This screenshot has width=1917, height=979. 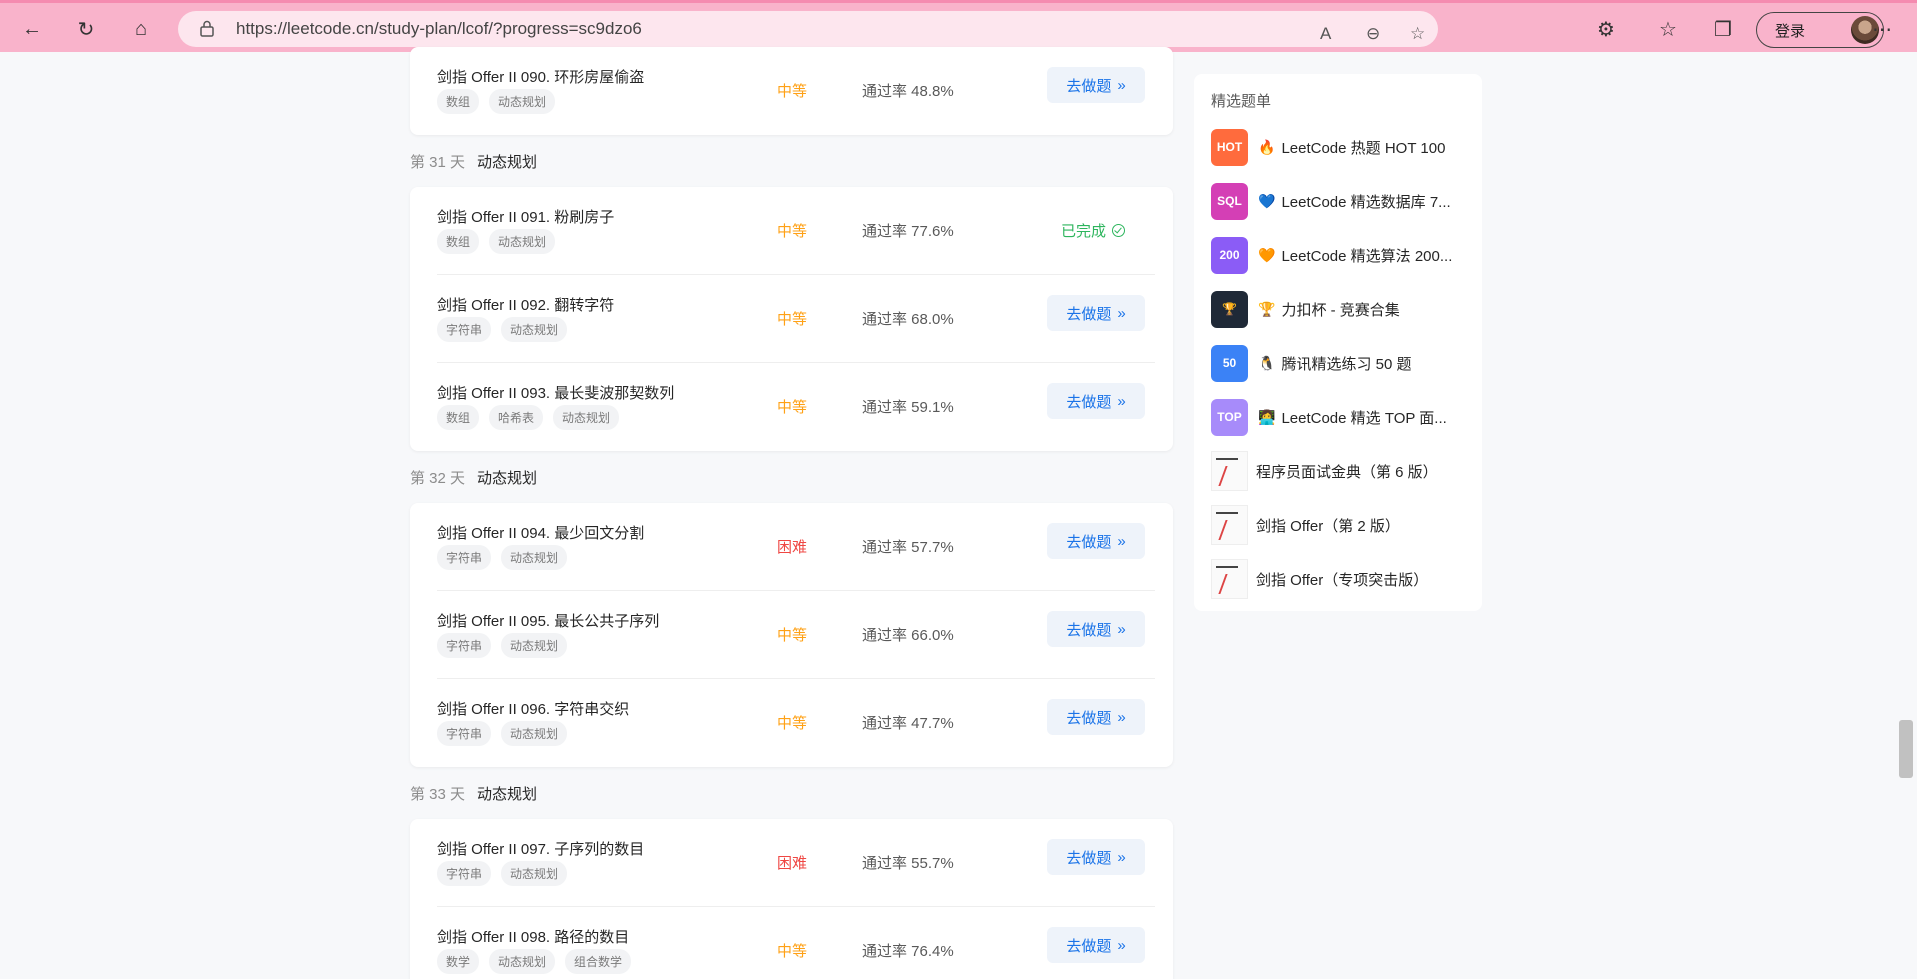 What do you see at coordinates (533, 708) in the screenshot?
I see `problem-title: 剑指 Offer II 096. 字符串交织` at bounding box center [533, 708].